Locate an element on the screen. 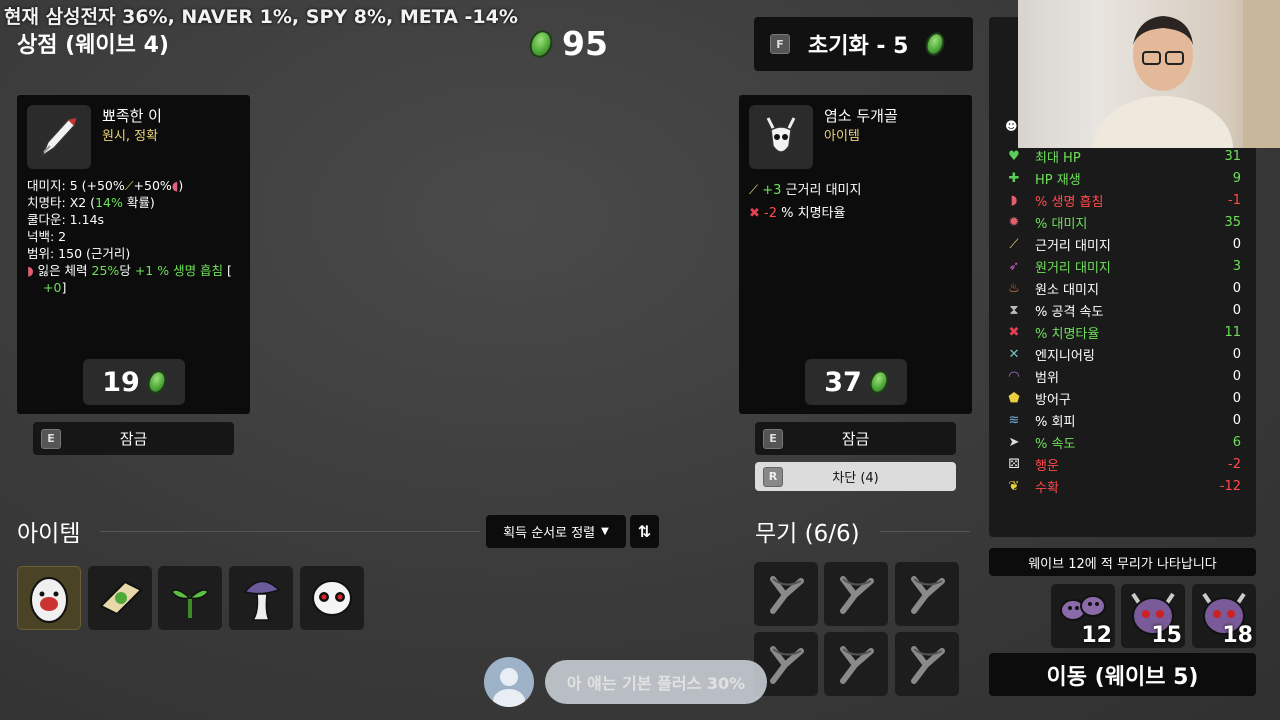 The width and height of the screenshot is (1280, 720). treasure-map-icon is located at coordinates (121, 598).